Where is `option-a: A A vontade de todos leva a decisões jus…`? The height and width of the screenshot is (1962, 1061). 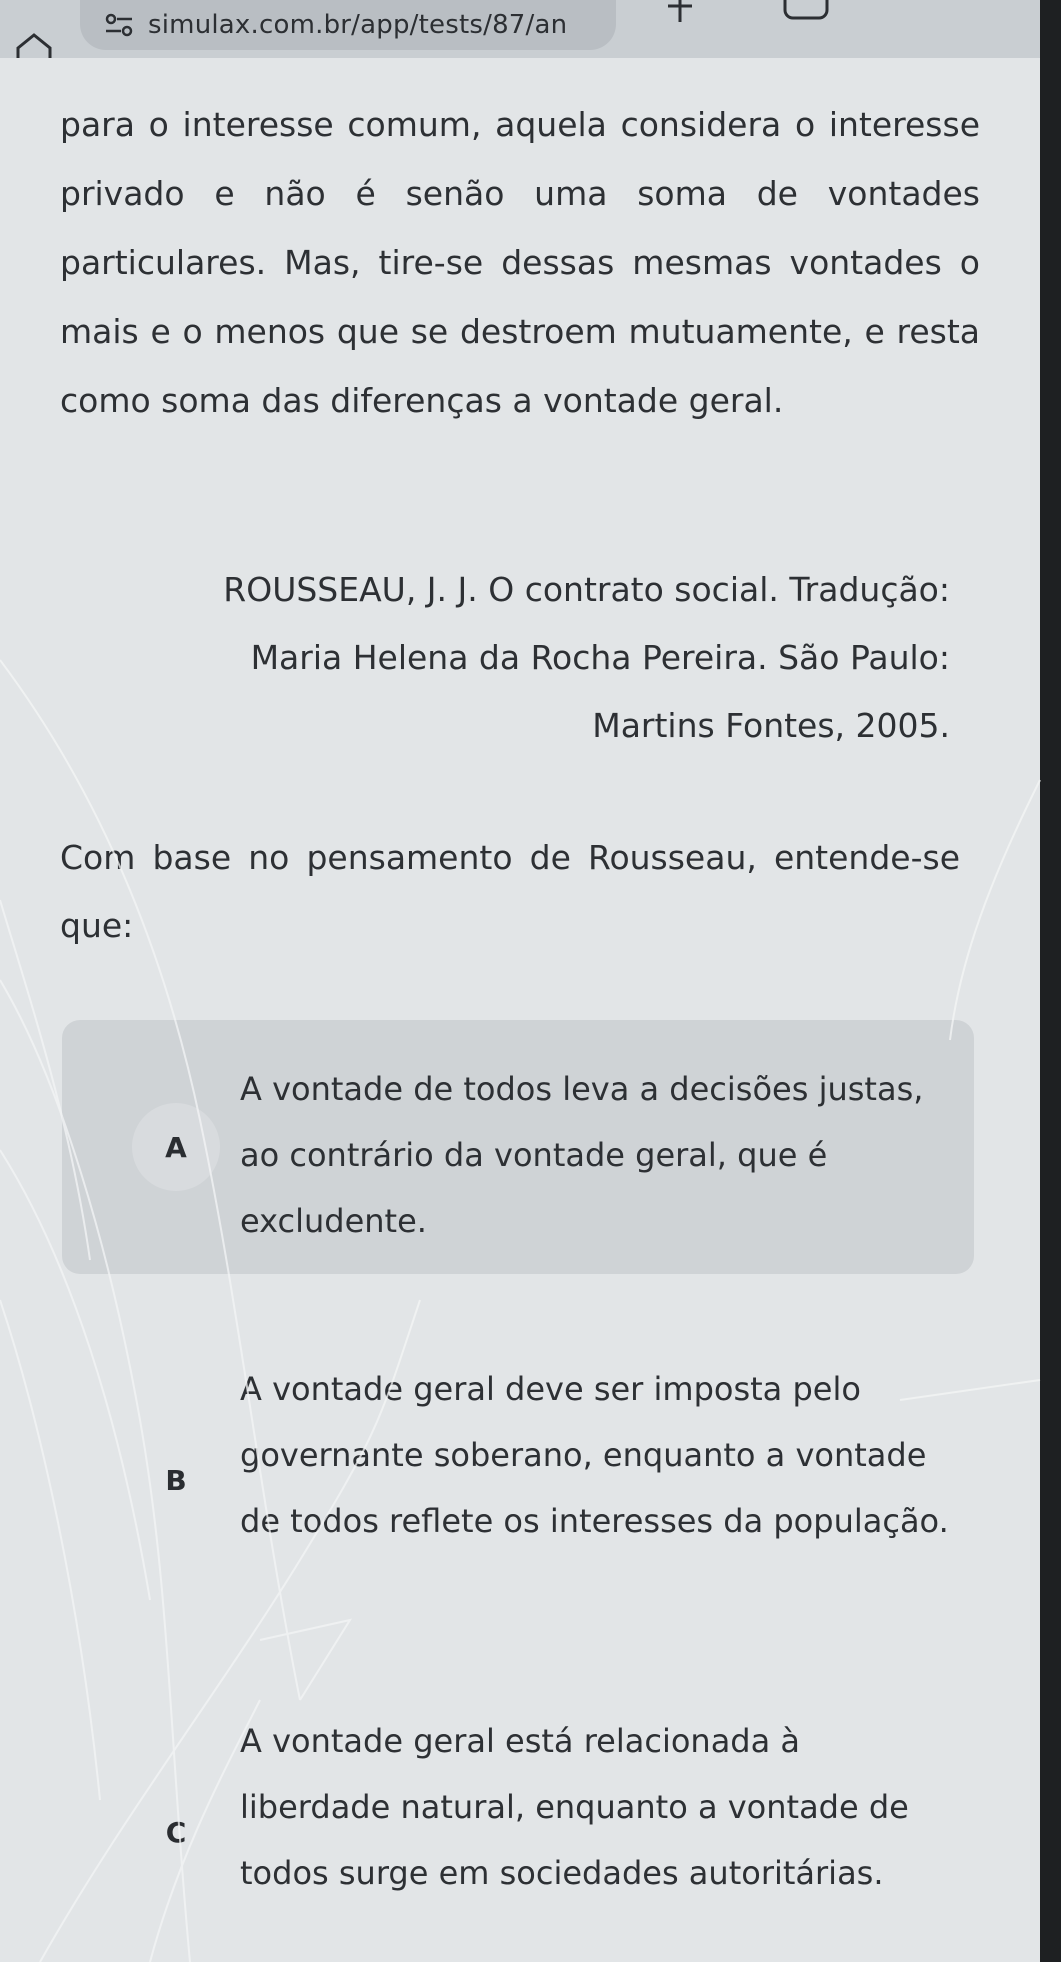 option-a: A A vontade de todos leva a decisões jus… is located at coordinates (518, 1147).